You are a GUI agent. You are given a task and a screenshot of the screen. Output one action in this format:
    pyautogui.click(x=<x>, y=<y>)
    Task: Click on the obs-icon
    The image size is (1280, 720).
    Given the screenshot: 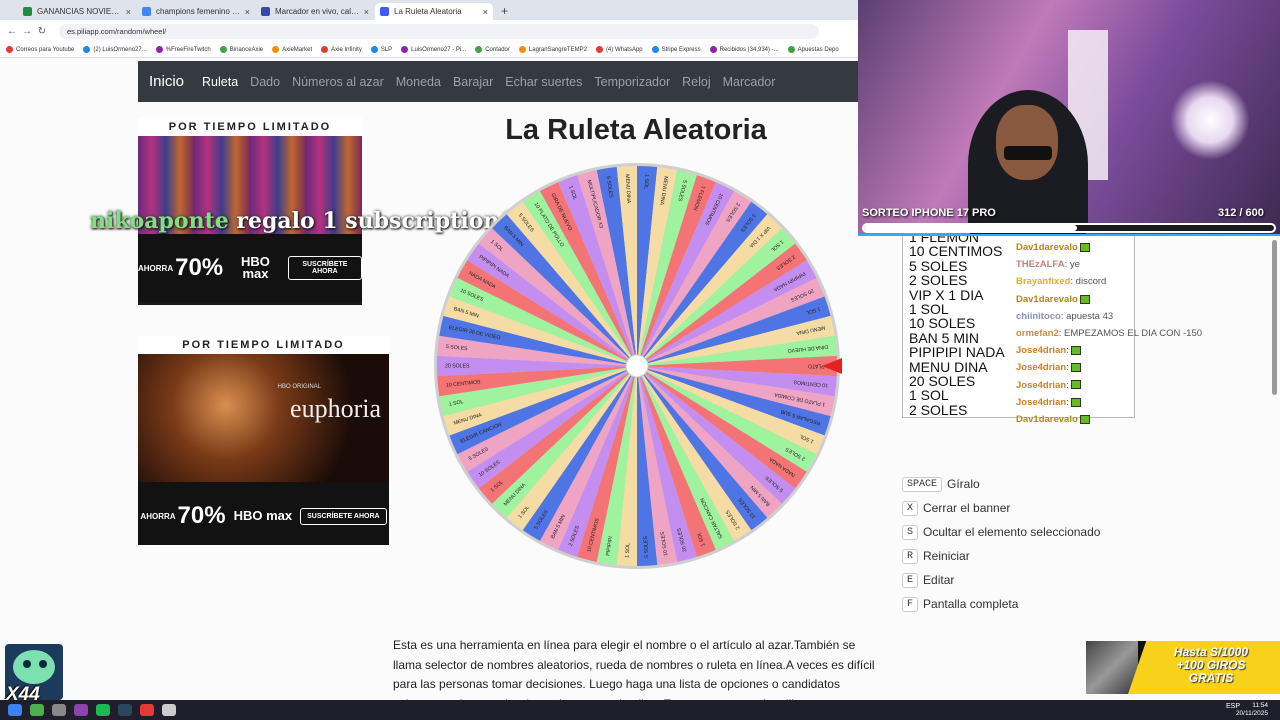 What is the action you would take?
    pyautogui.click(x=81, y=710)
    